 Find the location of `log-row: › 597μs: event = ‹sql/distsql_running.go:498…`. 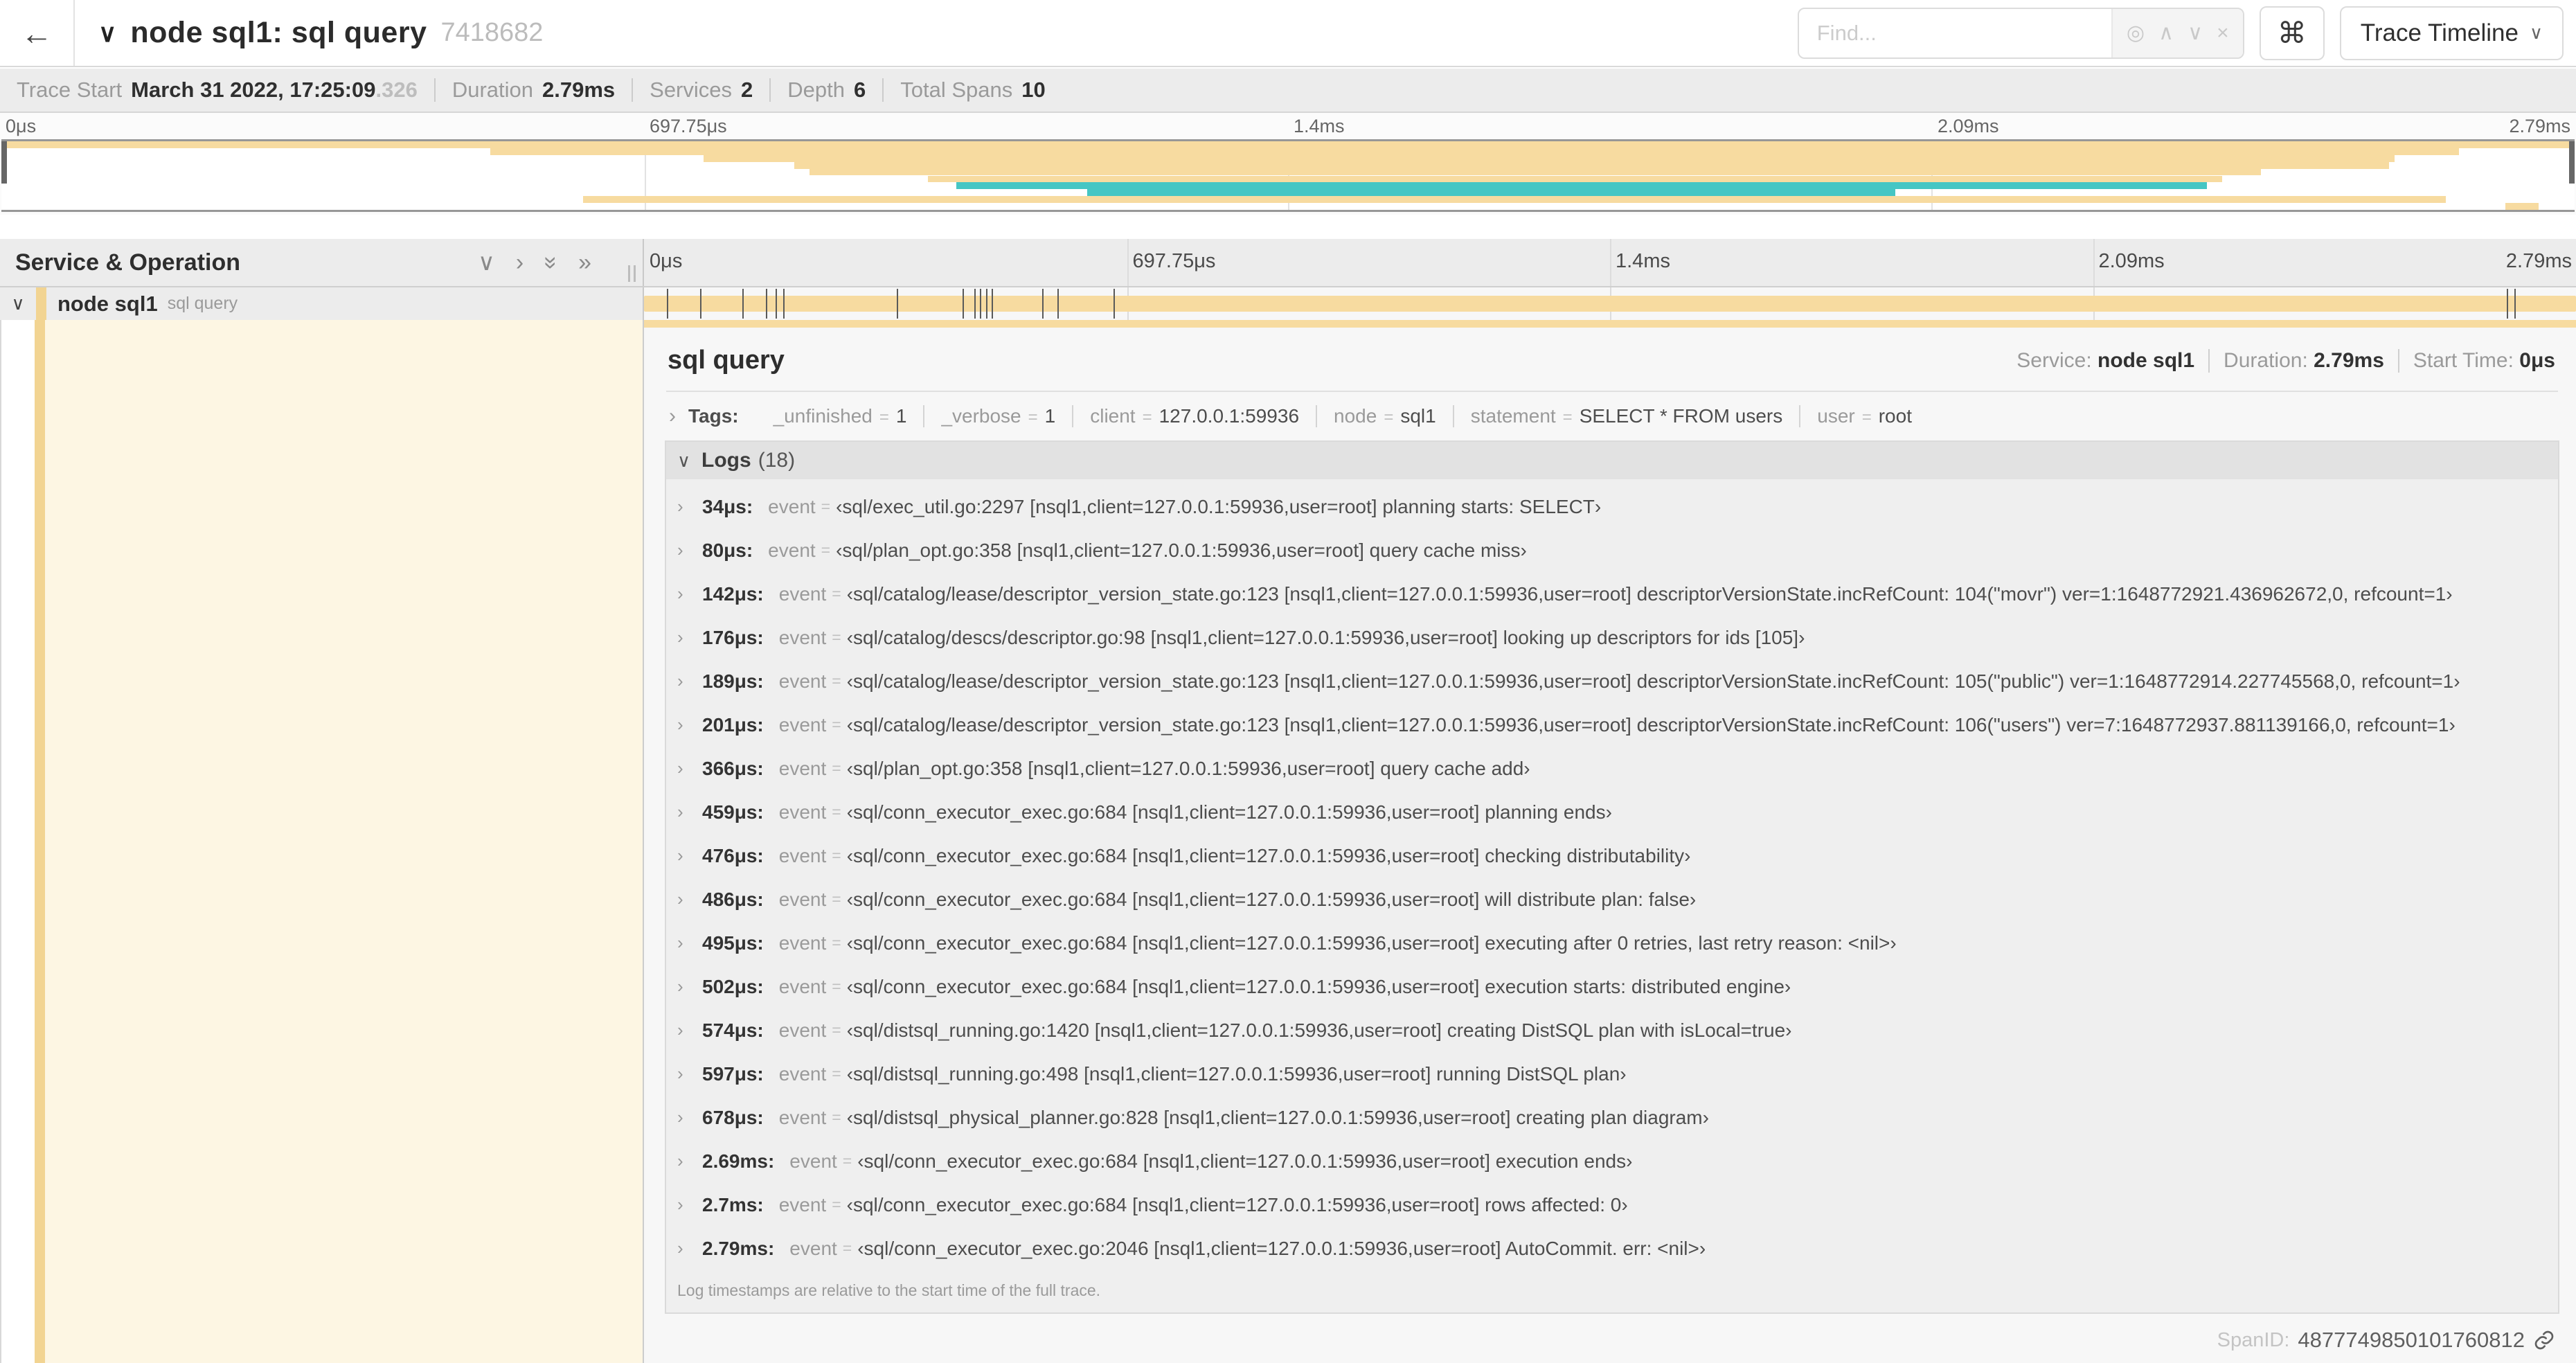

log-row: › 597μs: event = ‹sql/distsql_running.go:498… is located at coordinates (1612, 1074).